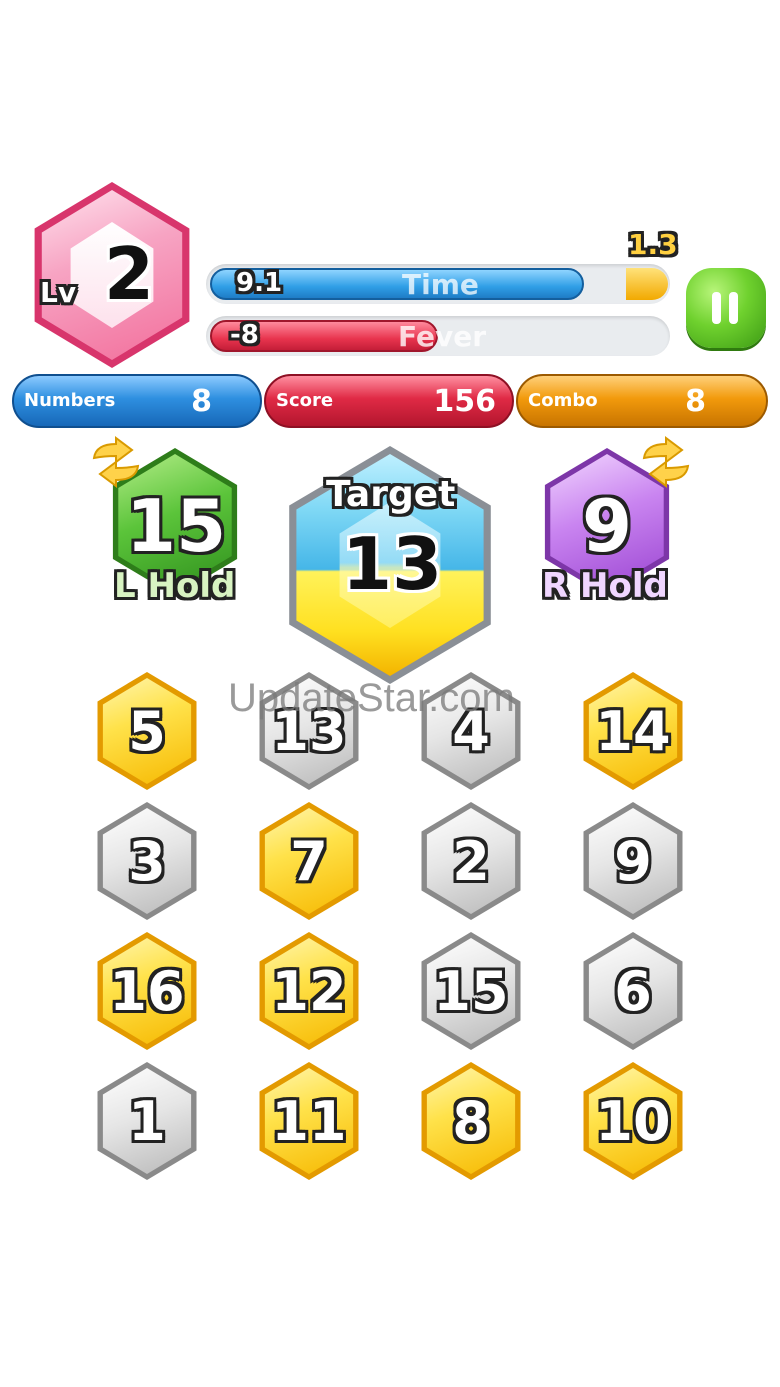 The width and height of the screenshot is (780, 1387). I want to click on level-label: Lv, so click(58, 292).